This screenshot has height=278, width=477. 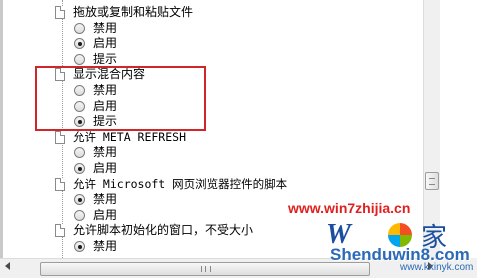 What do you see at coordinates (349, 208) in the screenshot?
I see `watermark-url: www.win7zhijia.cn` at bounding box center [349, 208].